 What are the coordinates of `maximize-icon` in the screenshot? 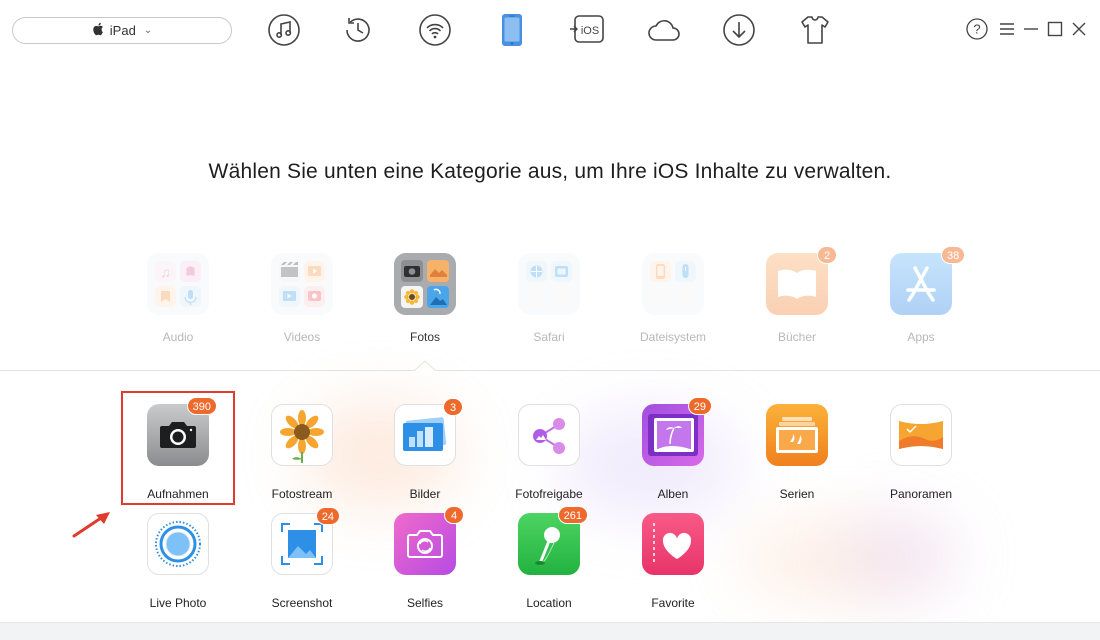 It's located at (1055, 29).